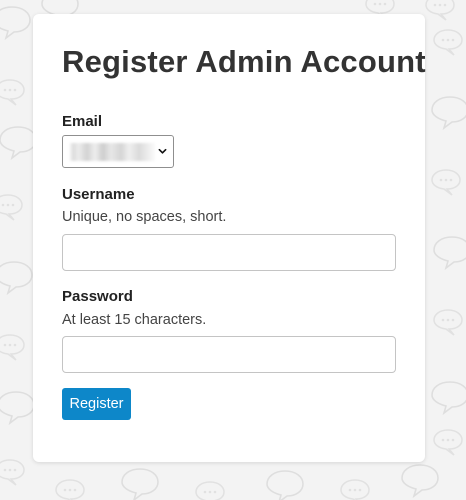 This screenshot has width=466, height=500. What do you see at coordinates (96, 404) in the screenshot?
I see `register-button: Register` at bounding box center [96, 404].